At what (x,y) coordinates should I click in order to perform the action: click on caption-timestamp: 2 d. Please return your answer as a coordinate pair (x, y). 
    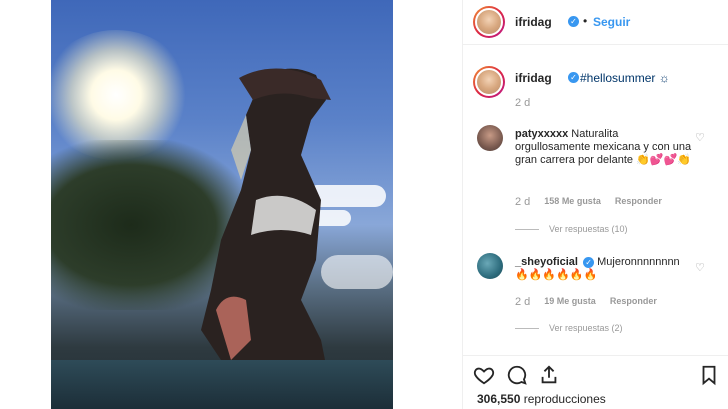
    Looking at the image, I should click on (522, 103).